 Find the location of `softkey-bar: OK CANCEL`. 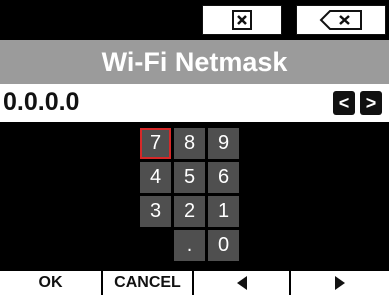

softkey-bar: OK CANCEL is located at coordinates (194, 283).